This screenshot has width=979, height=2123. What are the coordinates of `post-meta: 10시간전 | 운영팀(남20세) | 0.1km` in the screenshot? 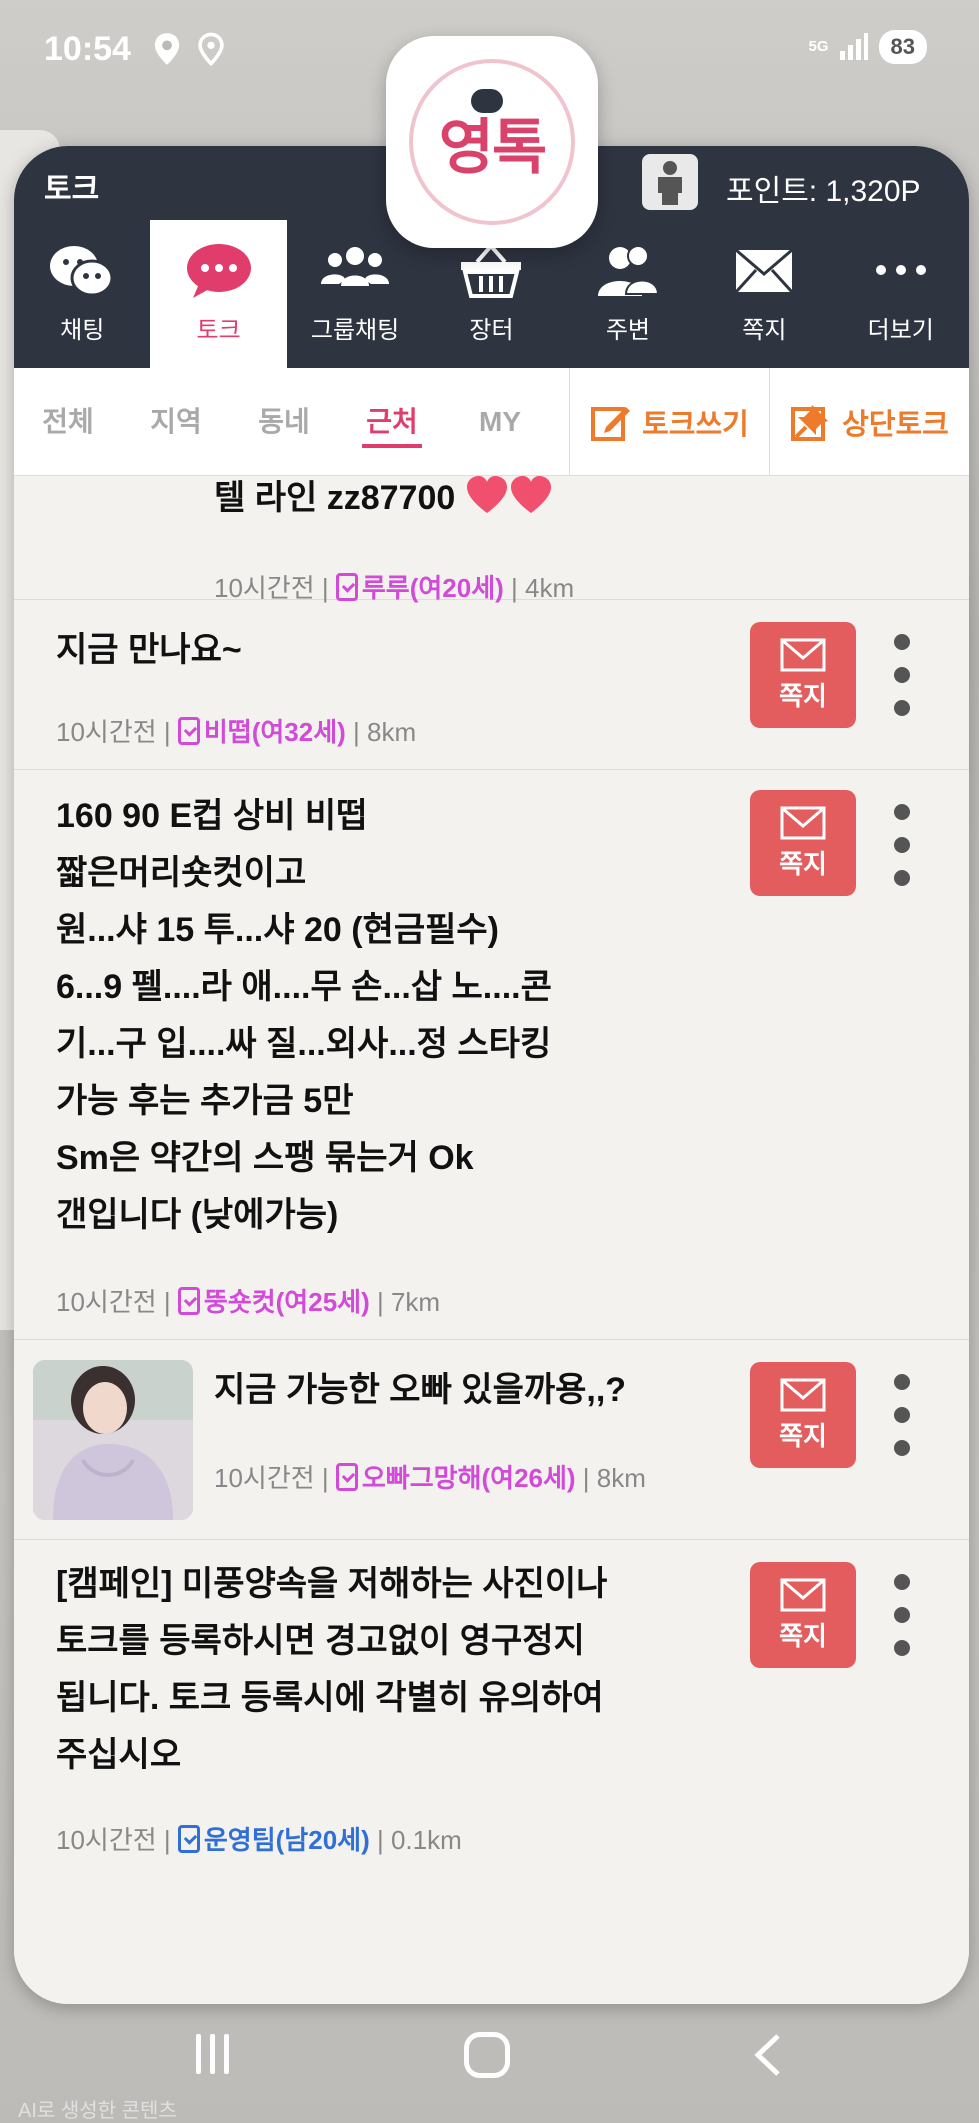 It's located at (259, 1840).